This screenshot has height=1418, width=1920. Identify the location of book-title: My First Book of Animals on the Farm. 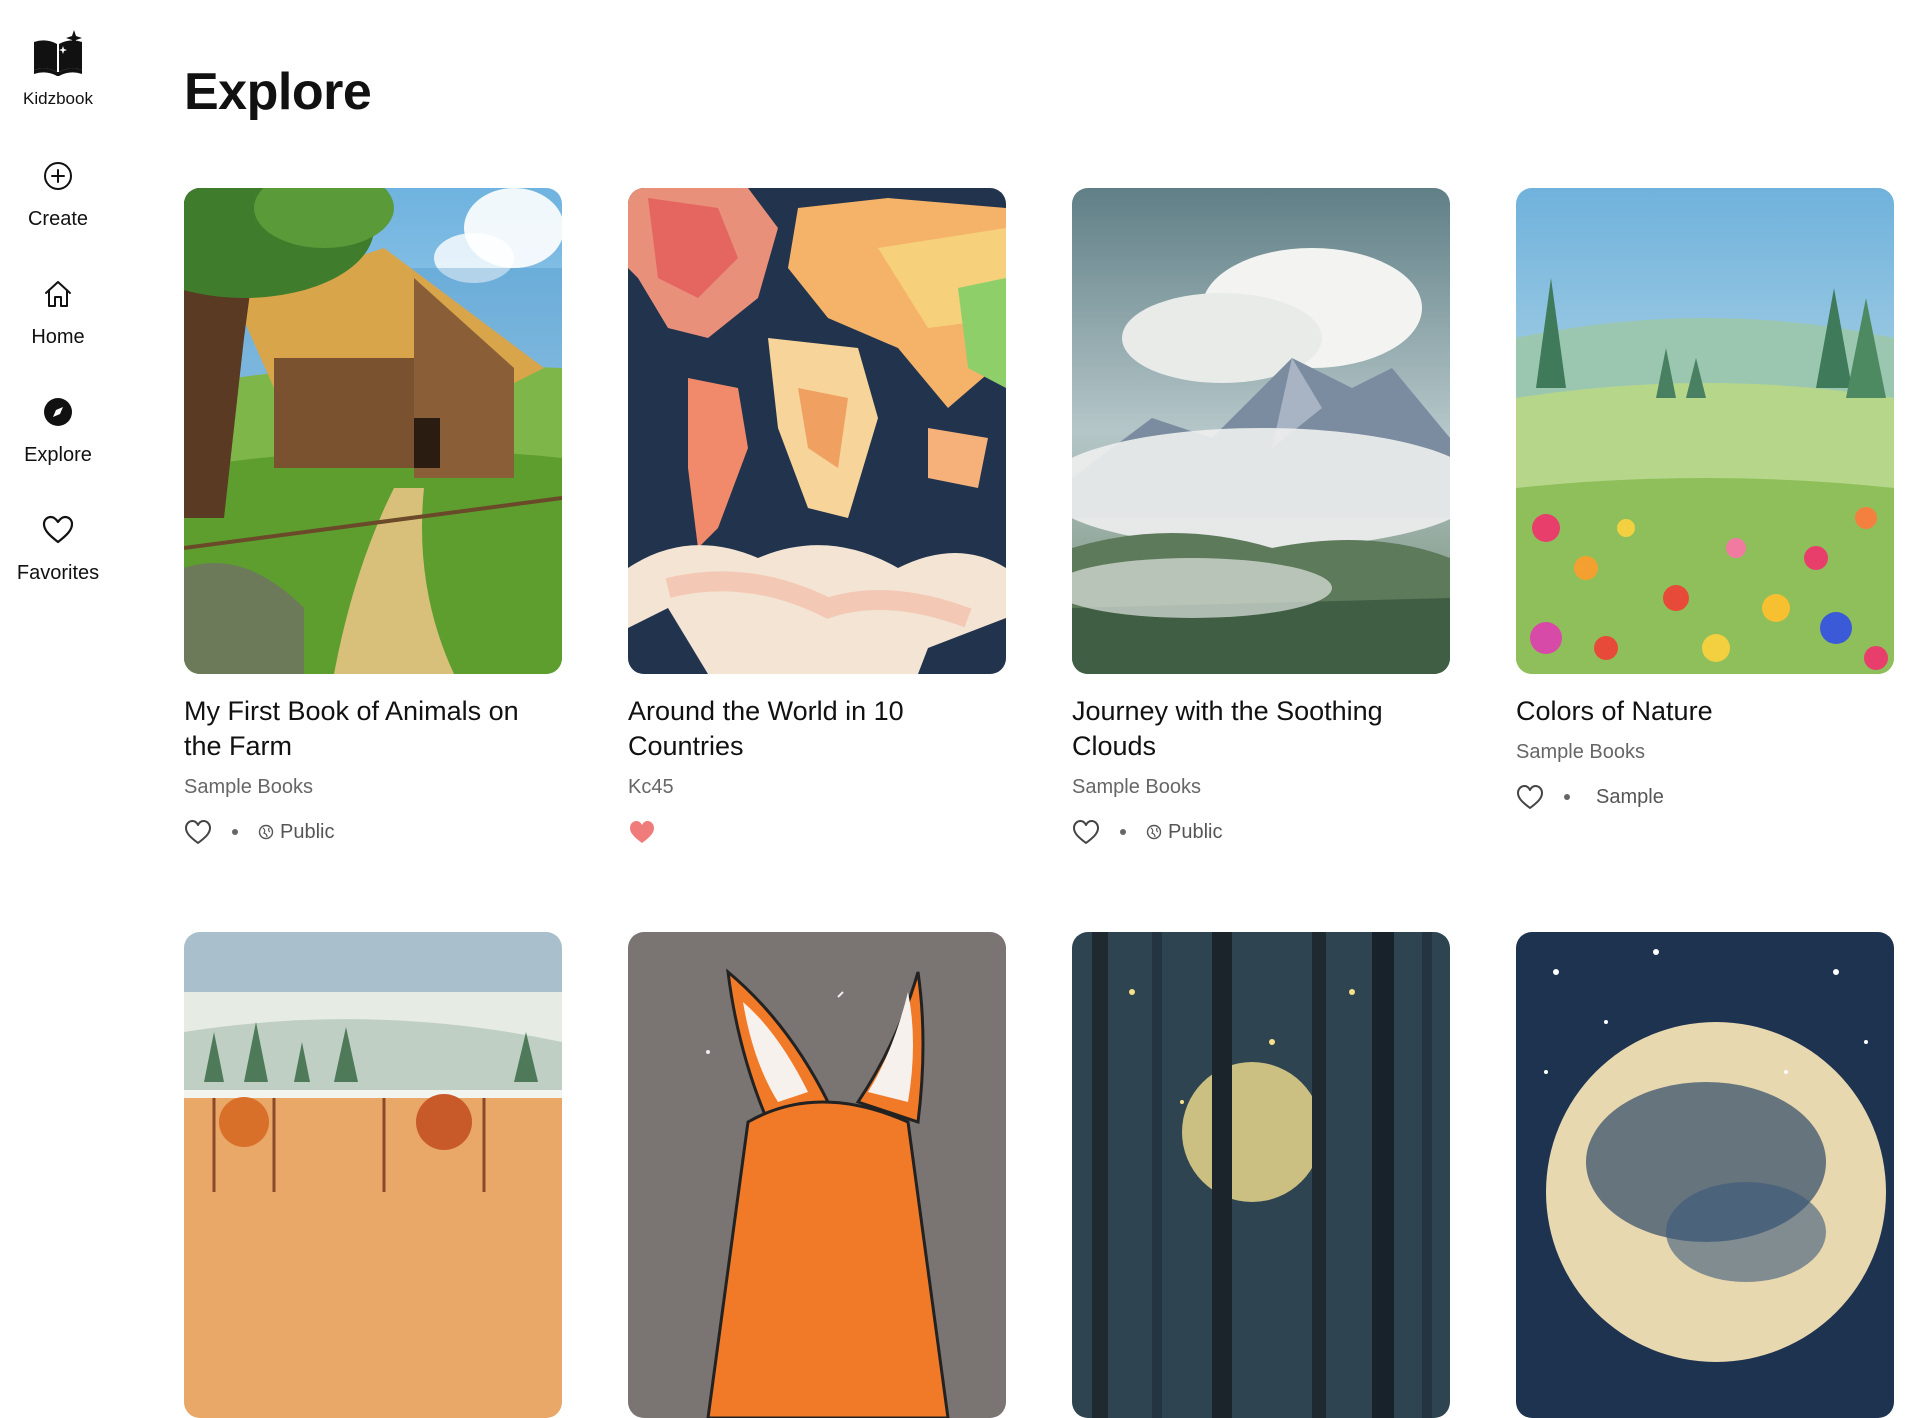
(373, 729).